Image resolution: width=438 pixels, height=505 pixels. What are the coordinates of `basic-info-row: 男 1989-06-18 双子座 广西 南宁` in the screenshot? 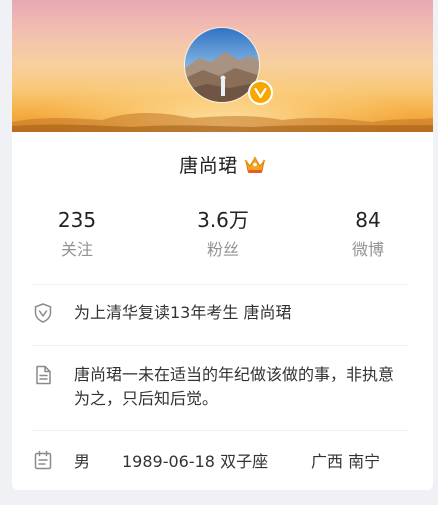 It's located at (227, 460).